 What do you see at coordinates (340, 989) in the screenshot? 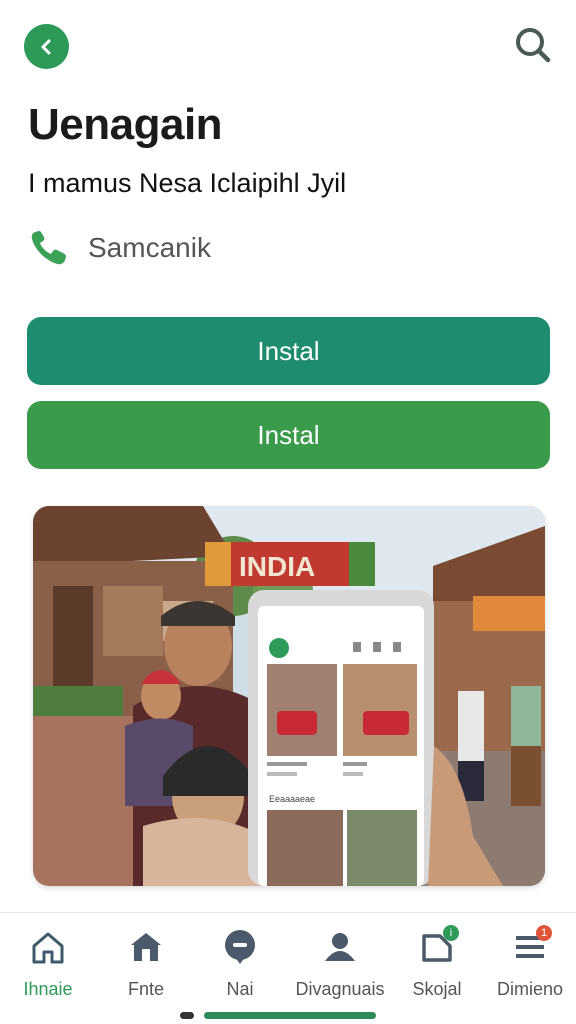
I see `nav-label: Divagnuais` at bounding box center [340, 989].